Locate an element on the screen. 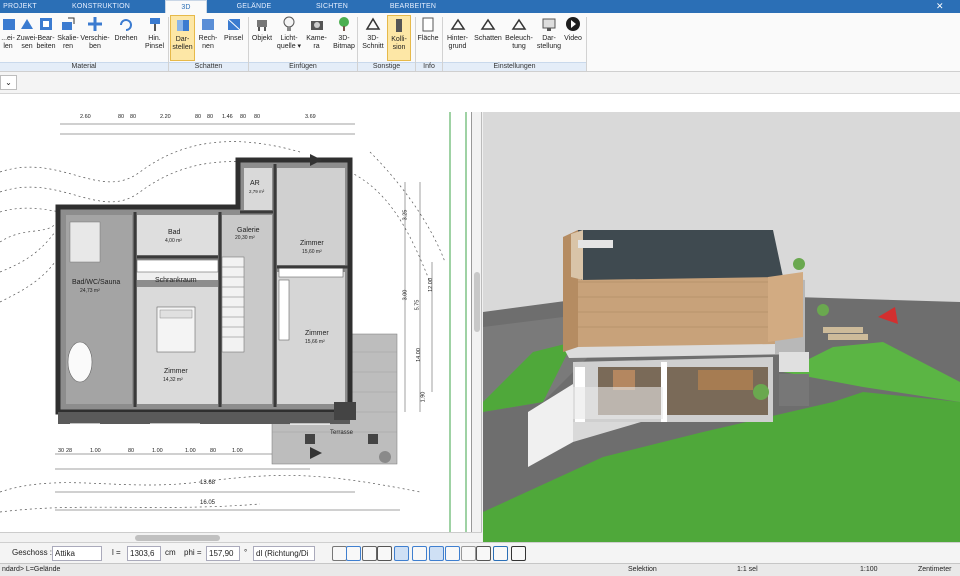  ribbon-button-scale: Skalie-ren is located at coordinates (68, 38).